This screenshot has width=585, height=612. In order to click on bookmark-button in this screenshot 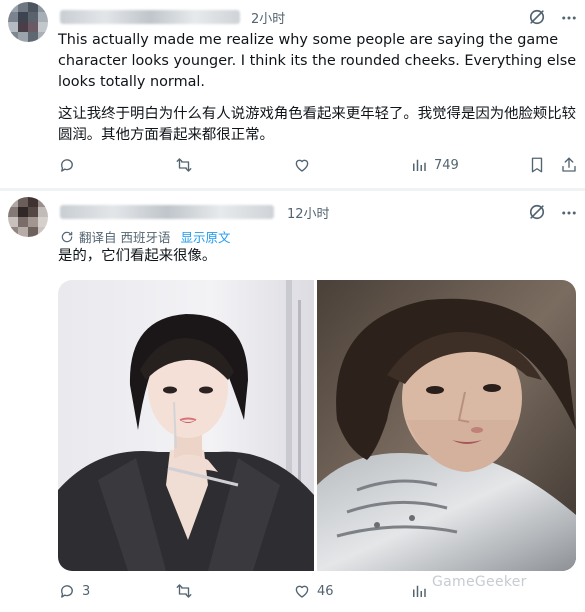, I will do `click(537, 165)`.